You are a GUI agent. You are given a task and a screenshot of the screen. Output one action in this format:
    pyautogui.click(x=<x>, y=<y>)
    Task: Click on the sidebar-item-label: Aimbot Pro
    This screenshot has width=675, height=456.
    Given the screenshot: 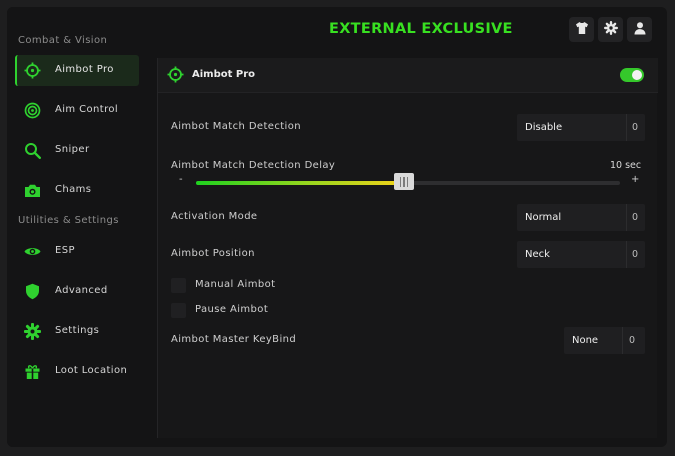 What is the action you would take?
    pyautogui.click(x=84, y=69)
    